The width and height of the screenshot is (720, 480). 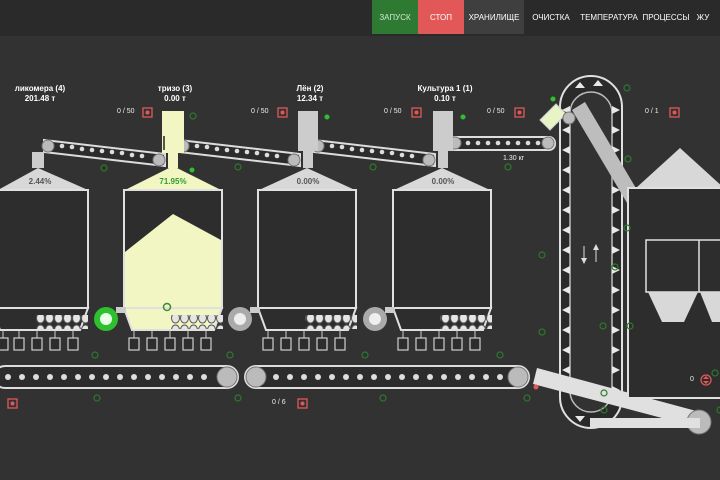 I want to click on silo-4-fill: 0.00%, so click(x=443, y=181).